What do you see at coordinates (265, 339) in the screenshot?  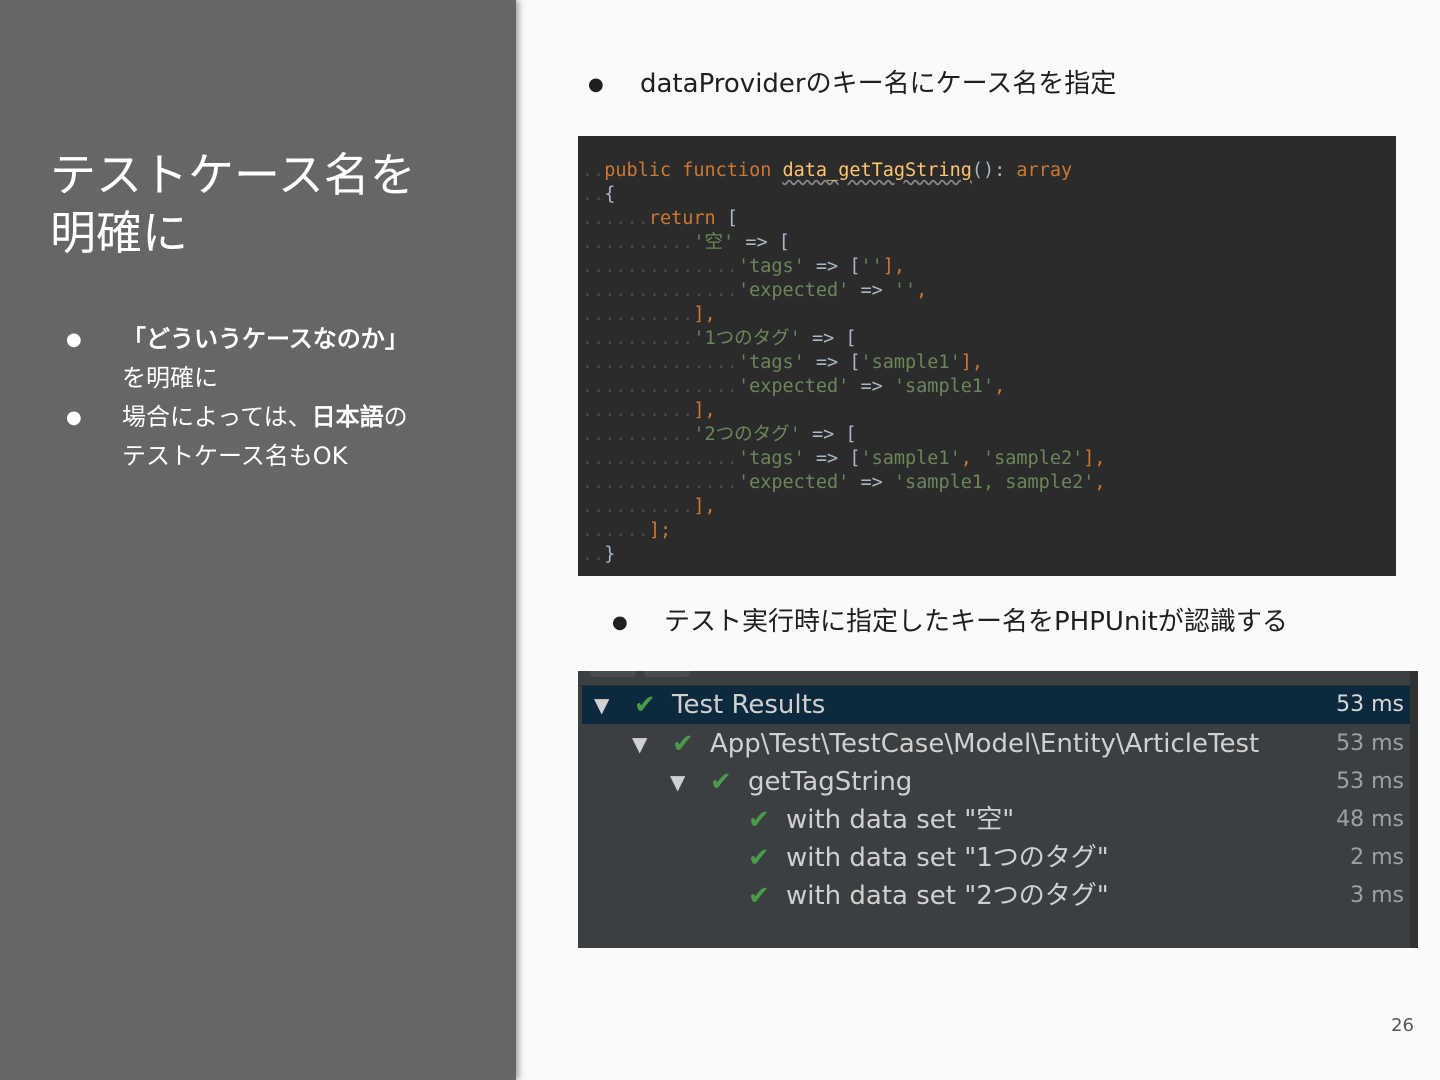 I see `sidebar-bullet-1-bold: 「どういうケースなのか」` at bounding box center [265, 339].